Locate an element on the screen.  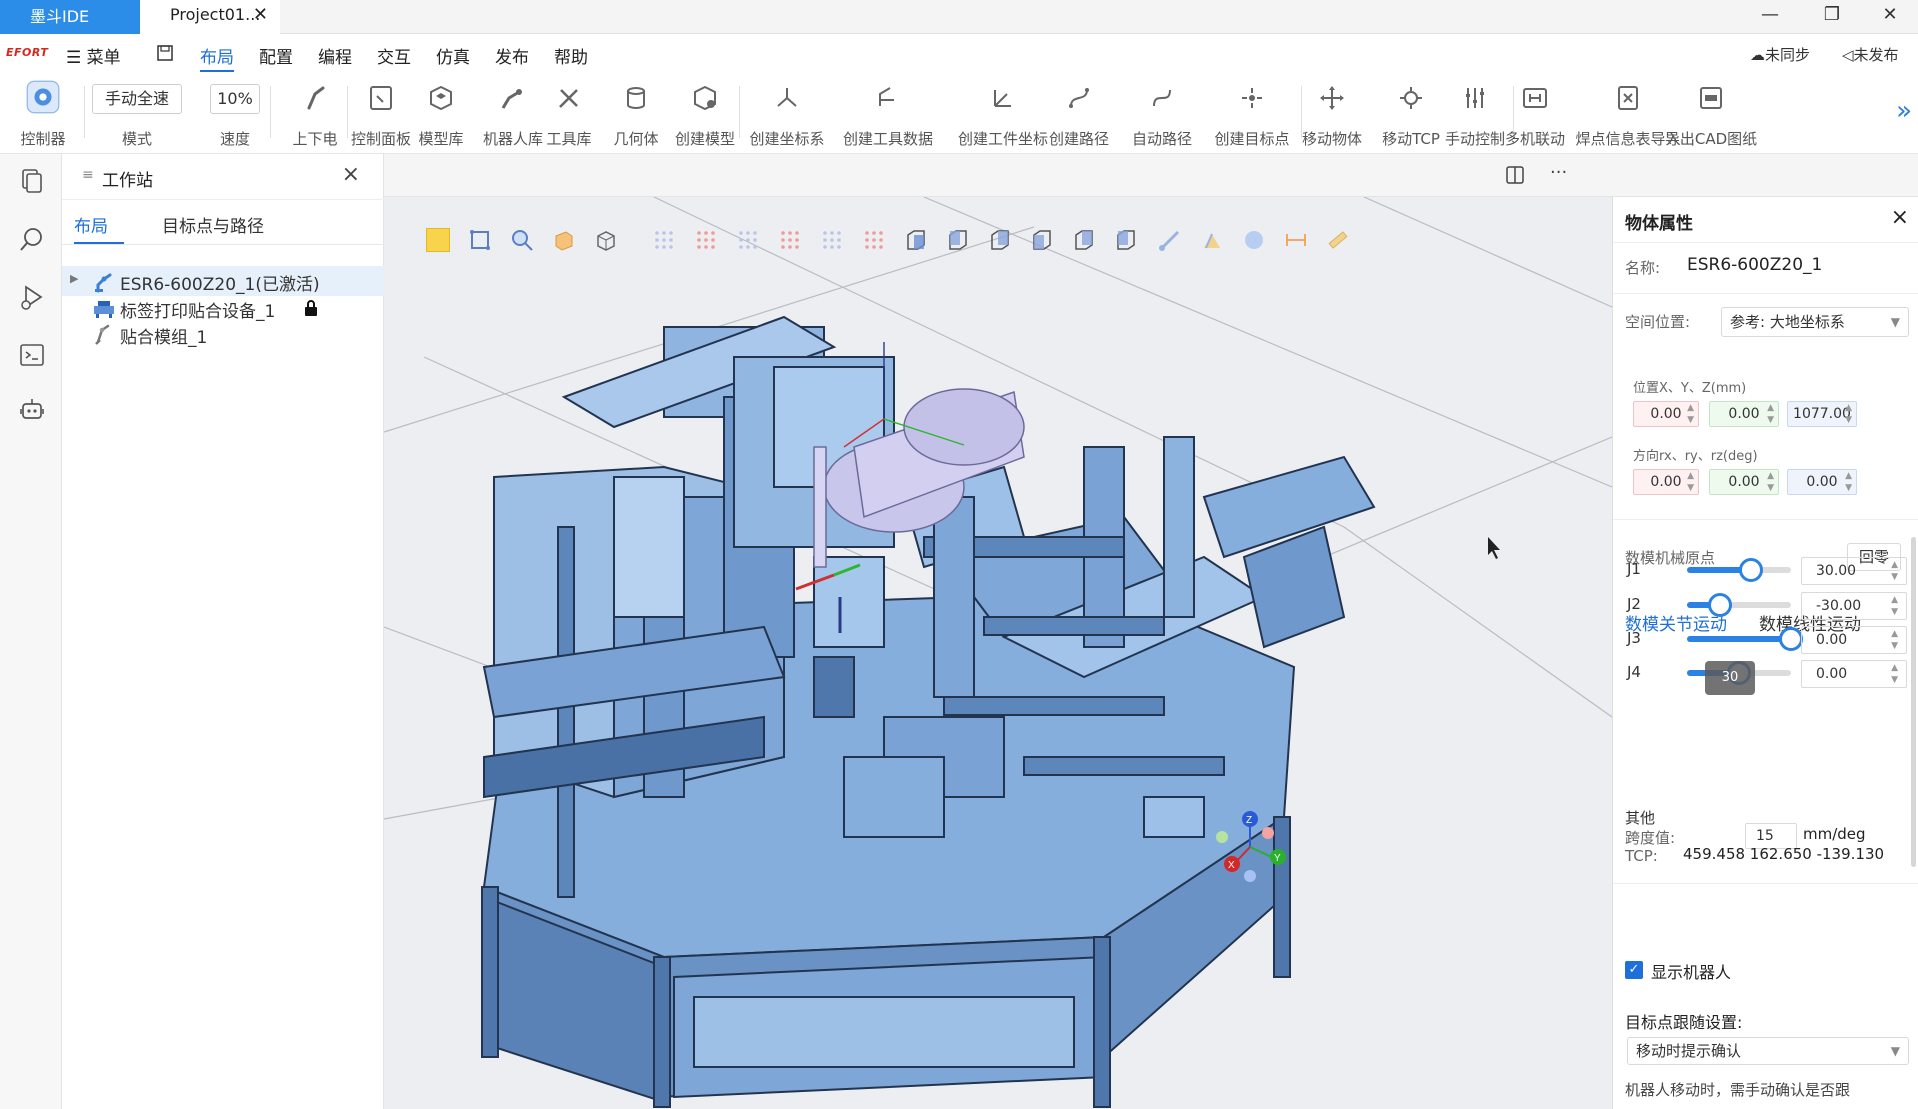
menu-config: 配置 is located at coordinates (276, 55).